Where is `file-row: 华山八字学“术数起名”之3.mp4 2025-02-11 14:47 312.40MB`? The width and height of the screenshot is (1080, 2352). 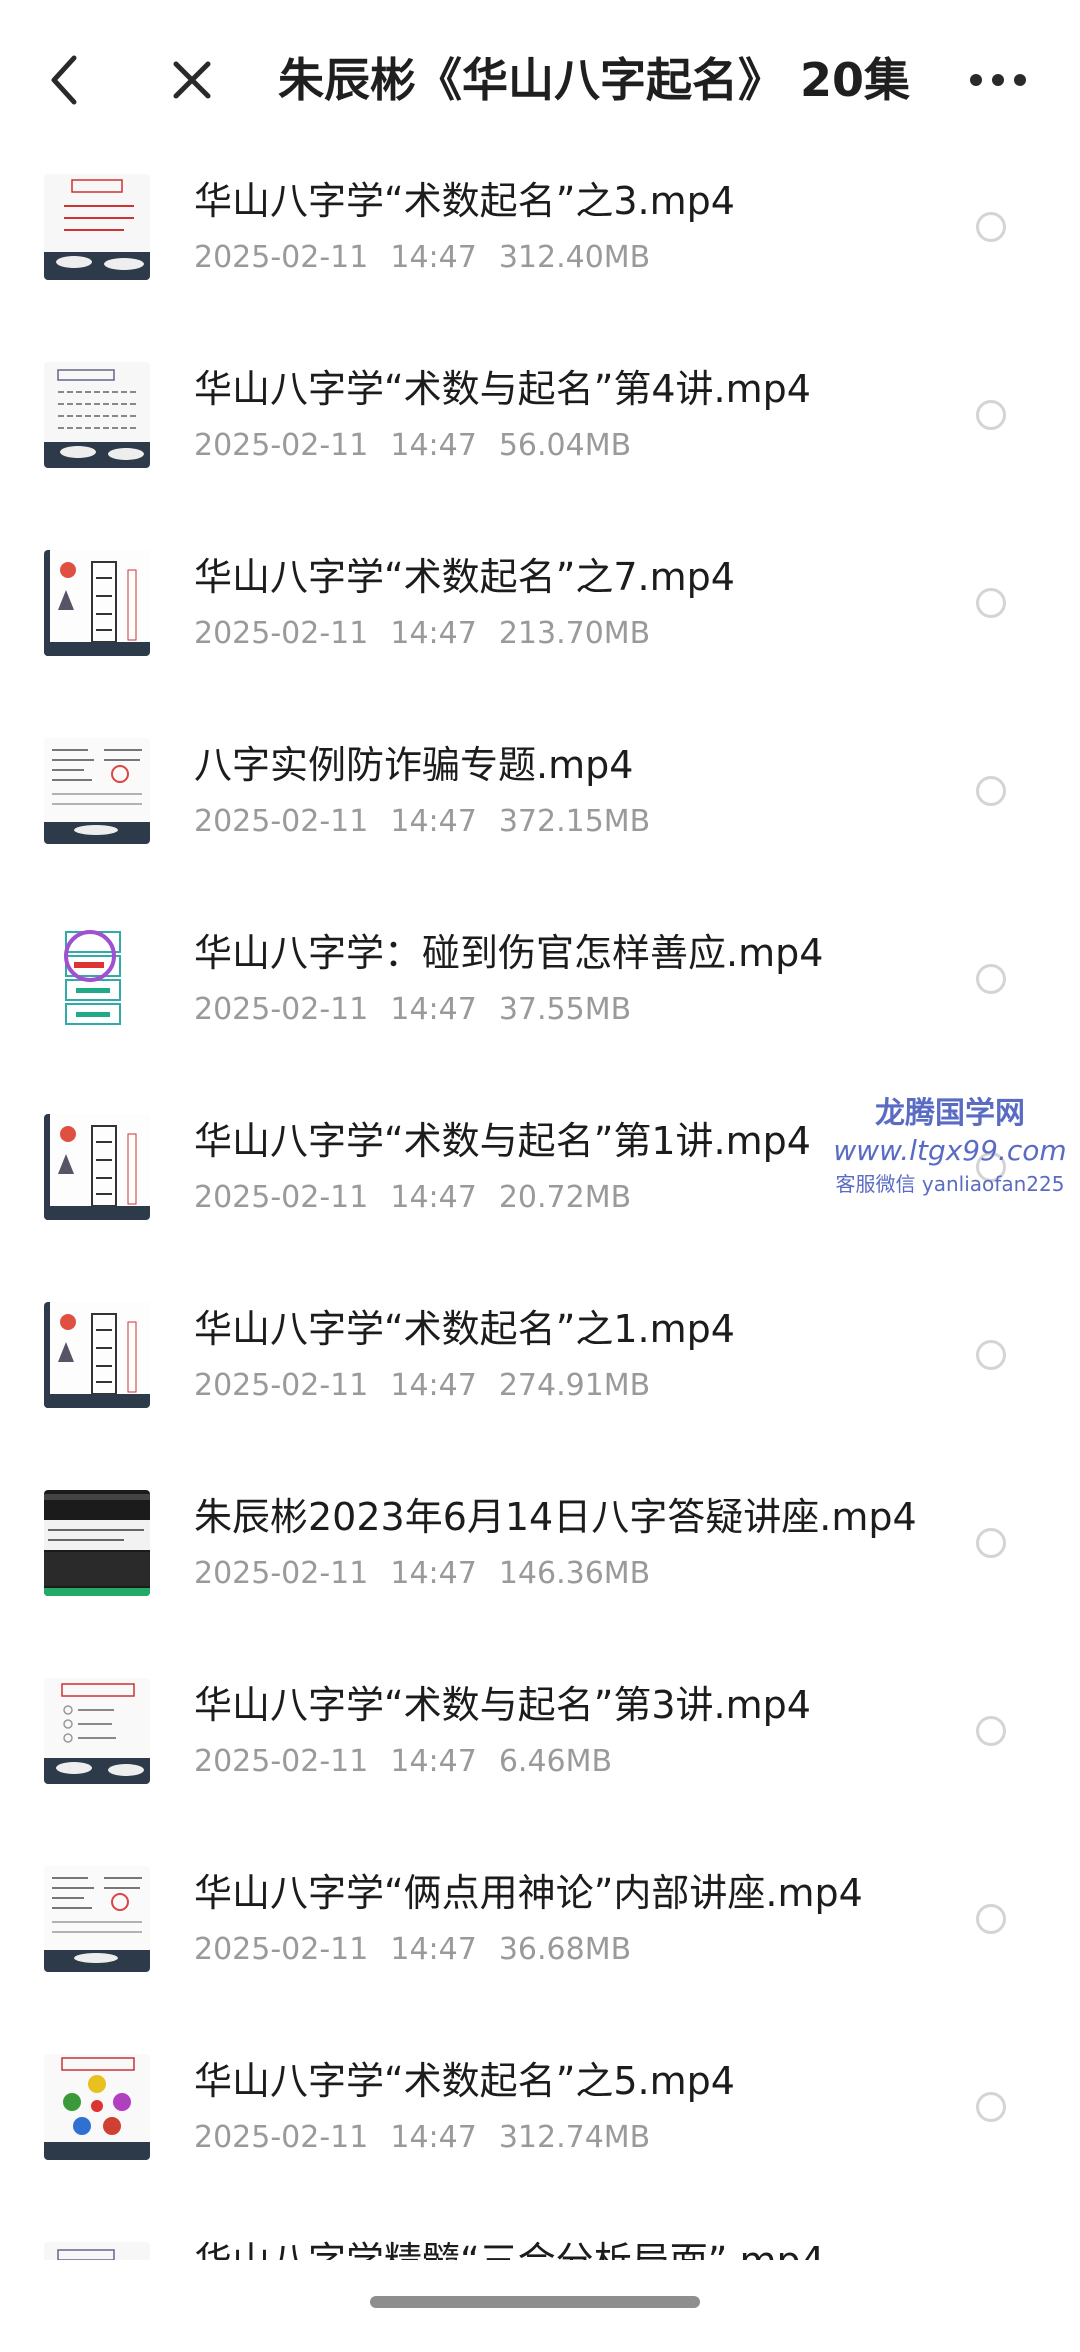
file-row: 华山八字学“术数起名”之3.mp4 2025-02-11 14:47 312.40MB is located at coordinates (540, 254).